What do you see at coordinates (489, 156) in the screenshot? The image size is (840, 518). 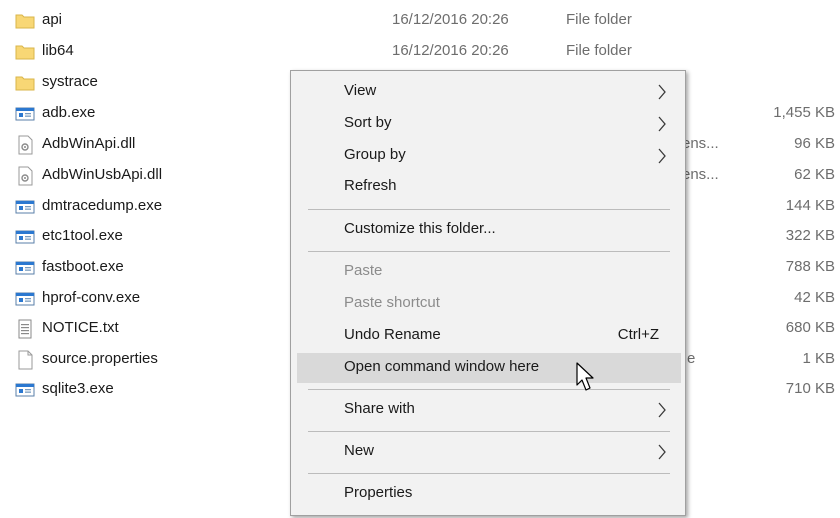 I see `menu-item-group-by: Group by` at bounding box center [489, 156].